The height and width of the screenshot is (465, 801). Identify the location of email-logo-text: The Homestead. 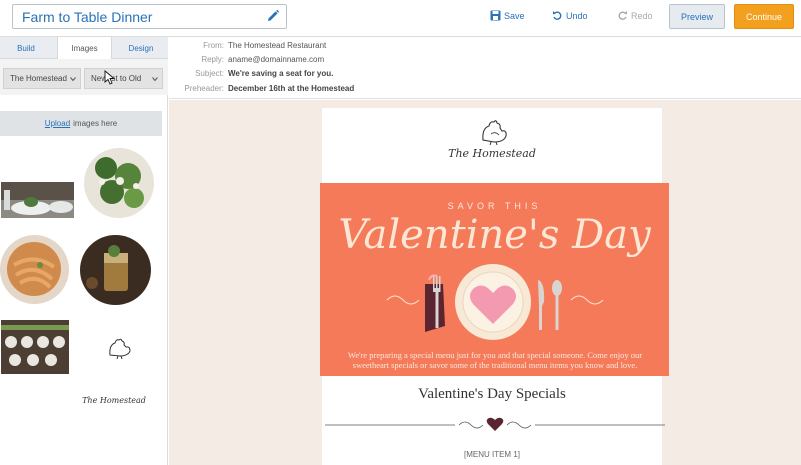
(492, 153).